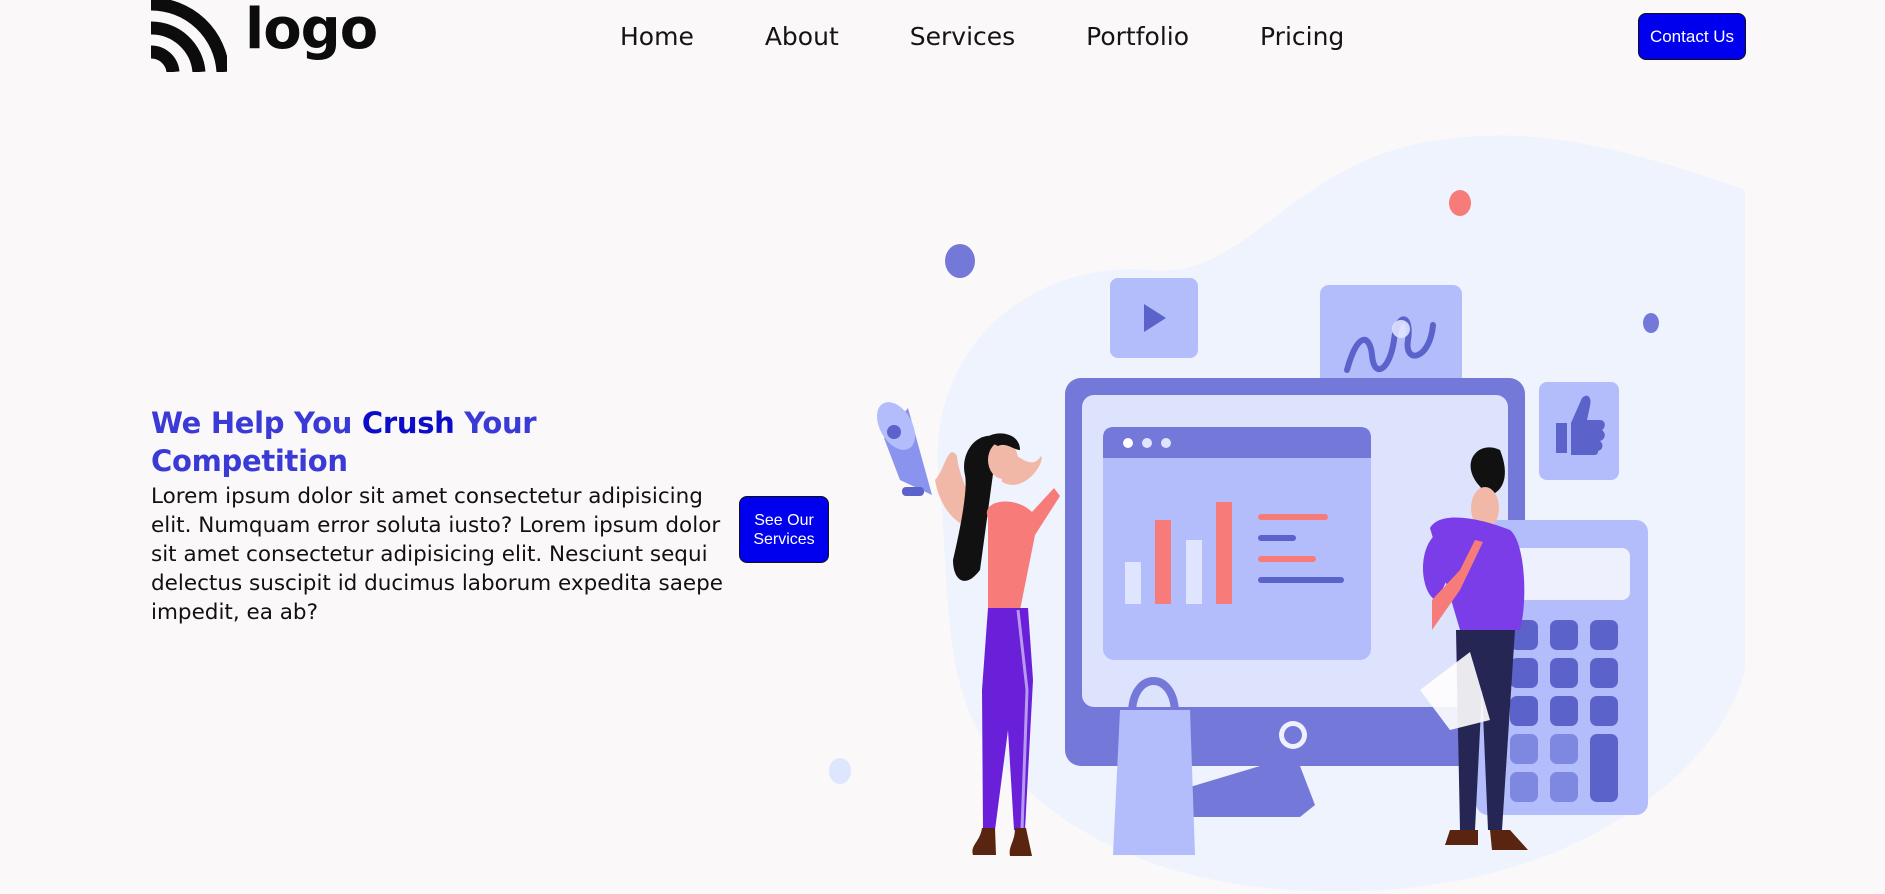  I want to click on browser-window, so click(1237, 543).